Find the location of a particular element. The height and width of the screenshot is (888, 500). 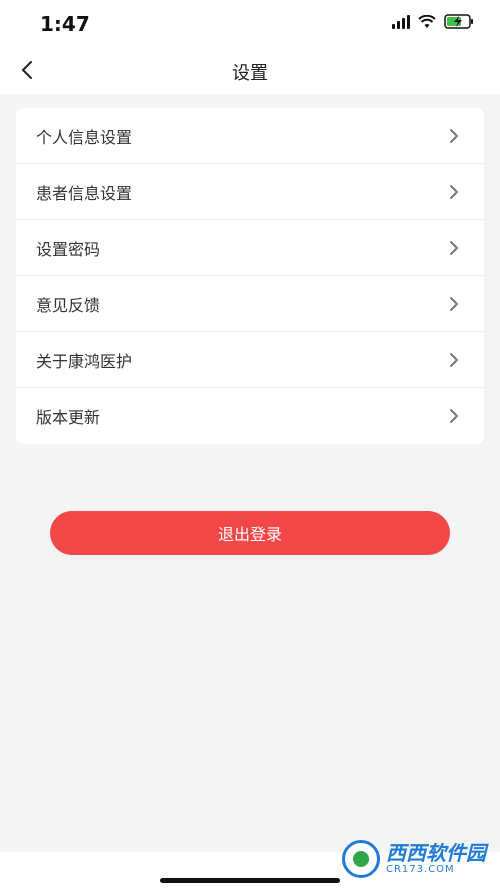

settings-item-label: 关于康鸿医护 is located at coordinates (84, 361).